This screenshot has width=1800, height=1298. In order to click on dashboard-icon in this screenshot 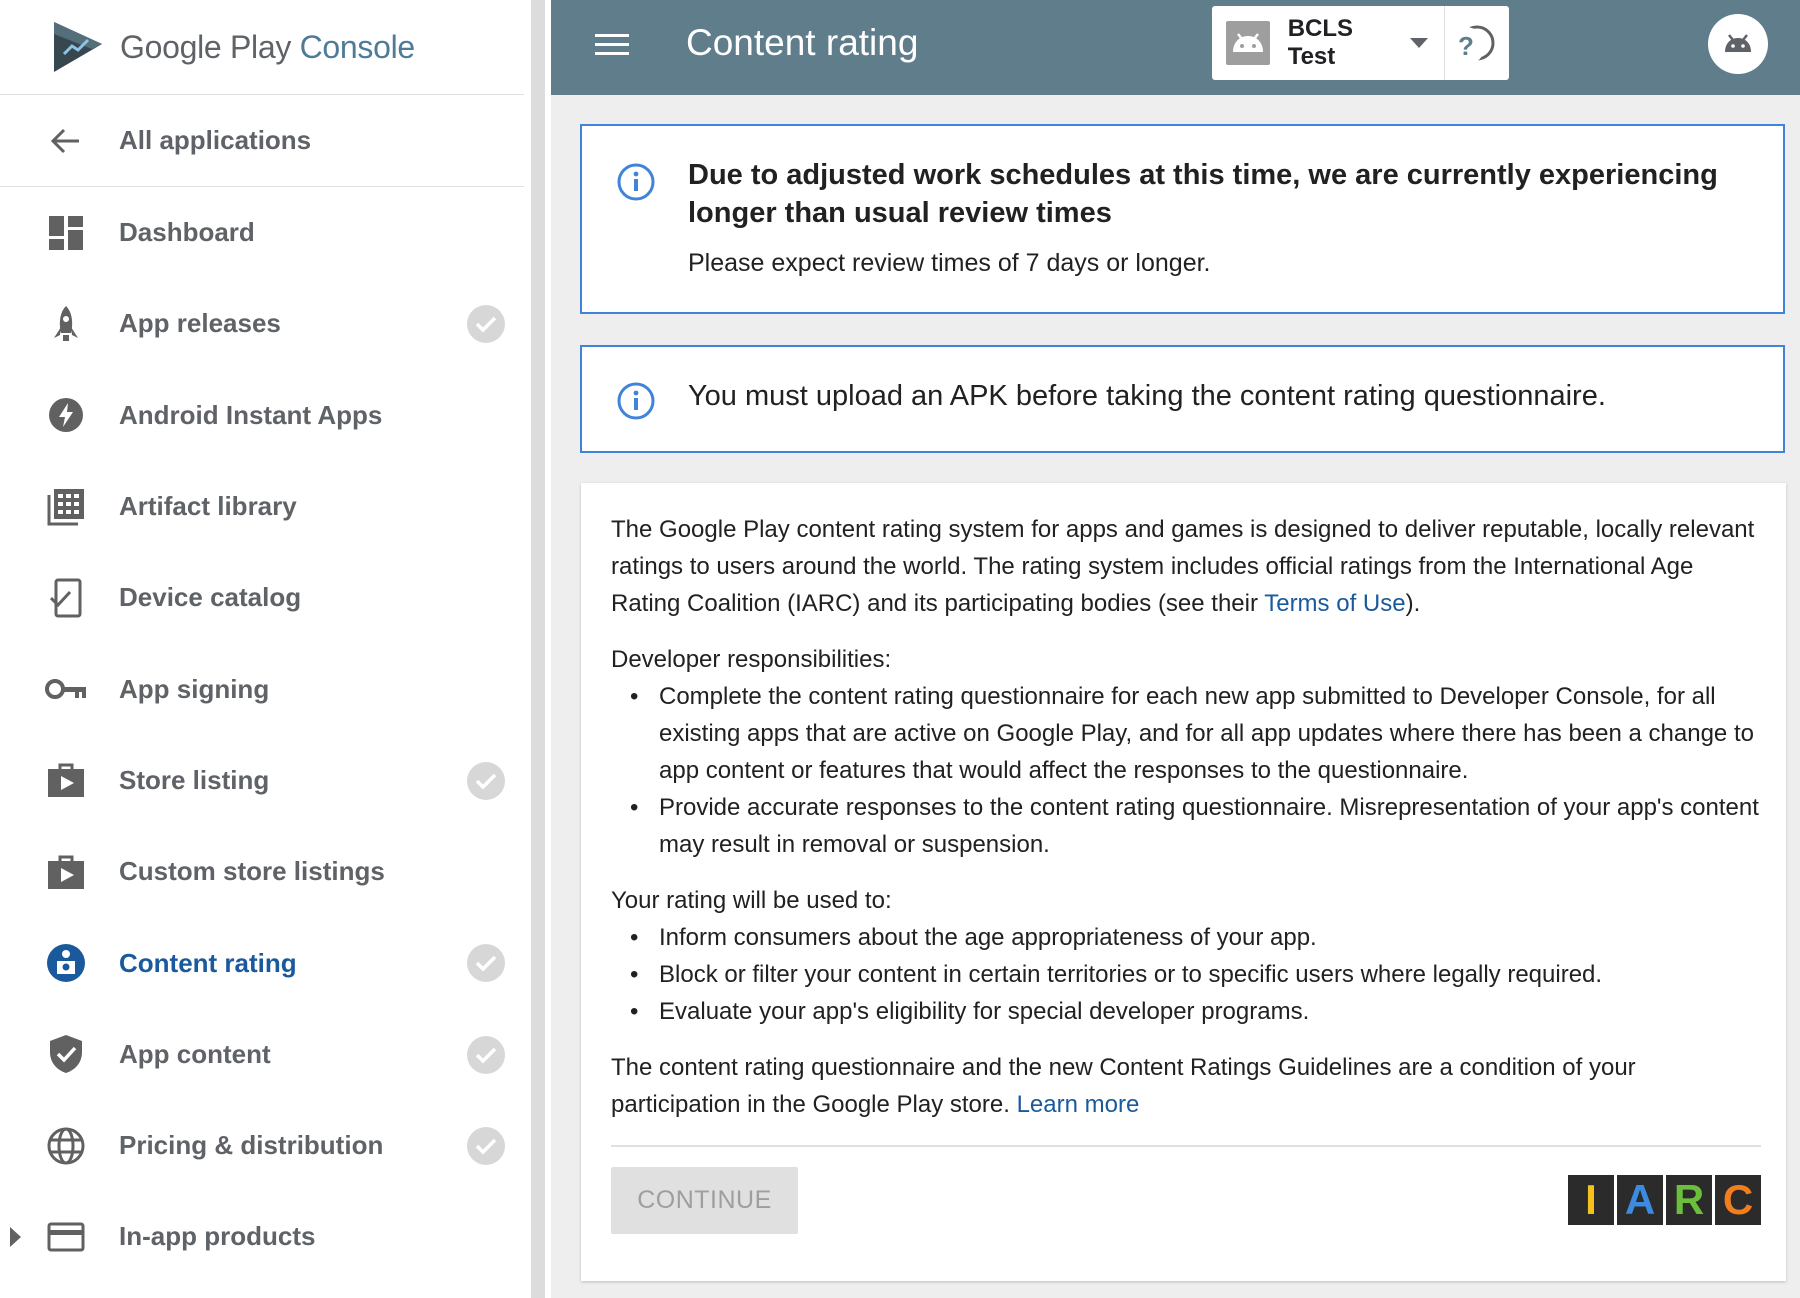, I will do `click(66, 233)`.